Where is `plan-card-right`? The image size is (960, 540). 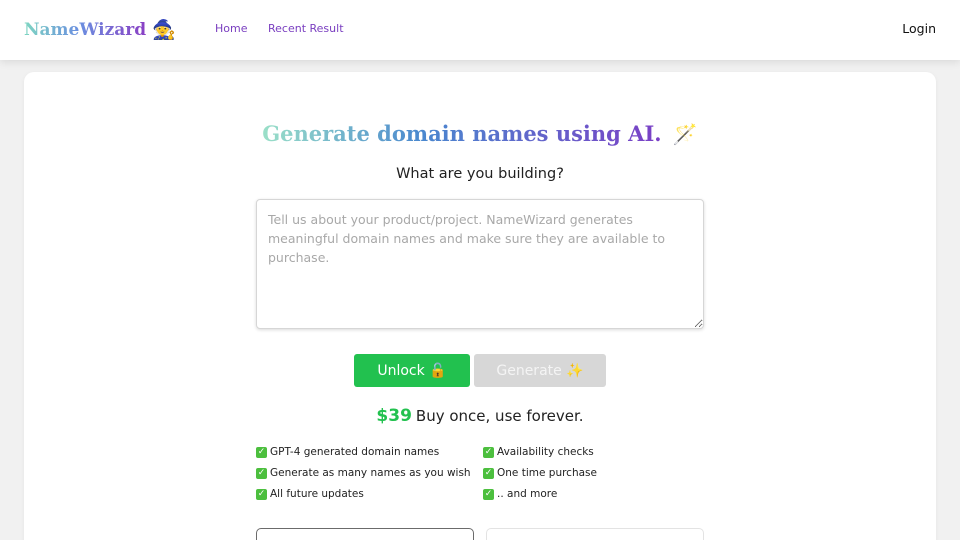
plan-card-right is located at coordinates (595, 534).